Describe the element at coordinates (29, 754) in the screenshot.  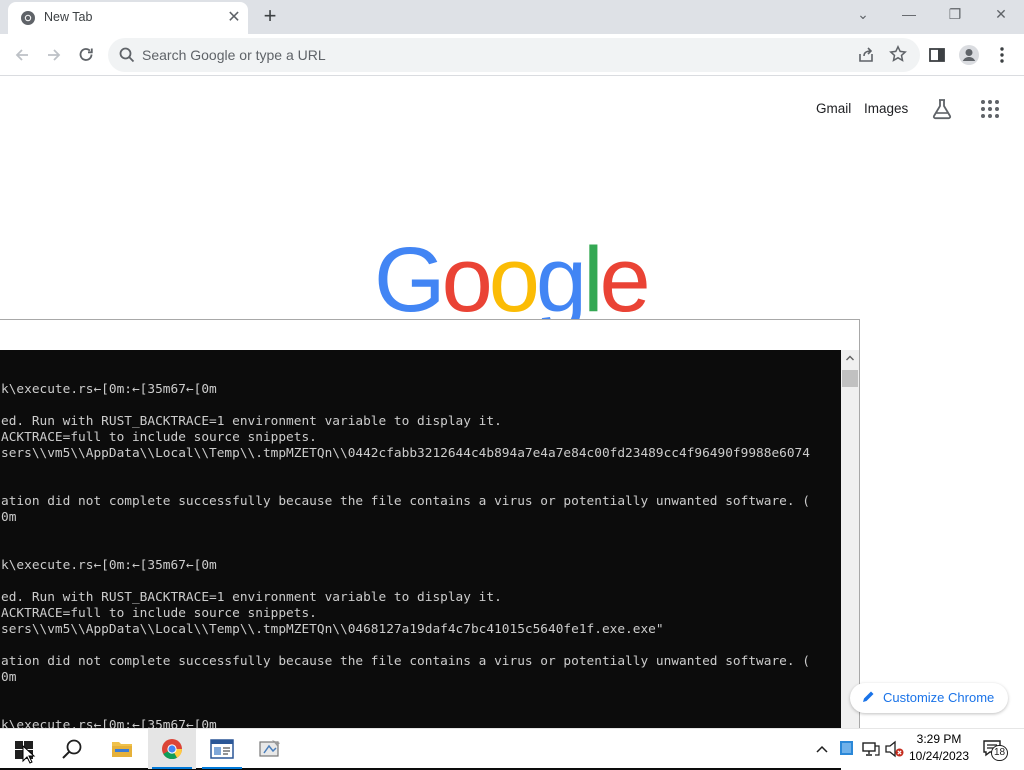
I see `mouse-cursor-icon` at that location.